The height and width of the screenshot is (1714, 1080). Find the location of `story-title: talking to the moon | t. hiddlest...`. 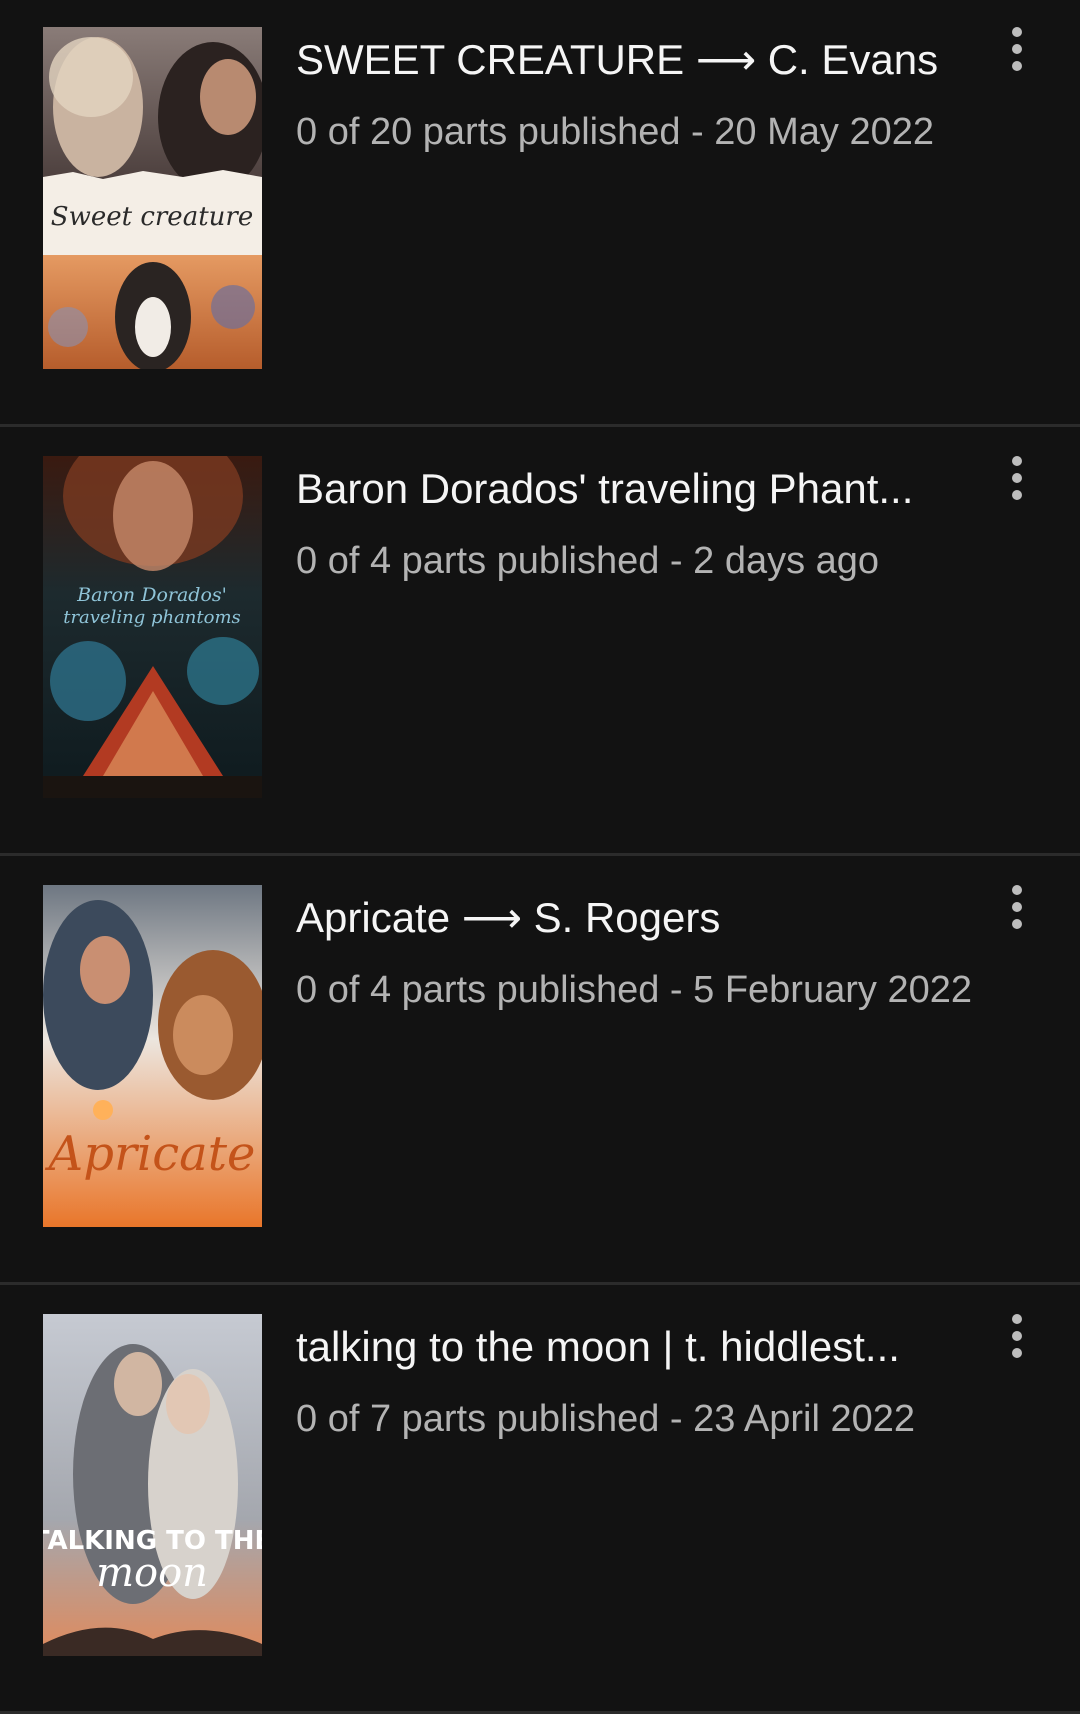

story-title: talking to the moon | t. hiddlest... is located at coordinates (636, 1347).